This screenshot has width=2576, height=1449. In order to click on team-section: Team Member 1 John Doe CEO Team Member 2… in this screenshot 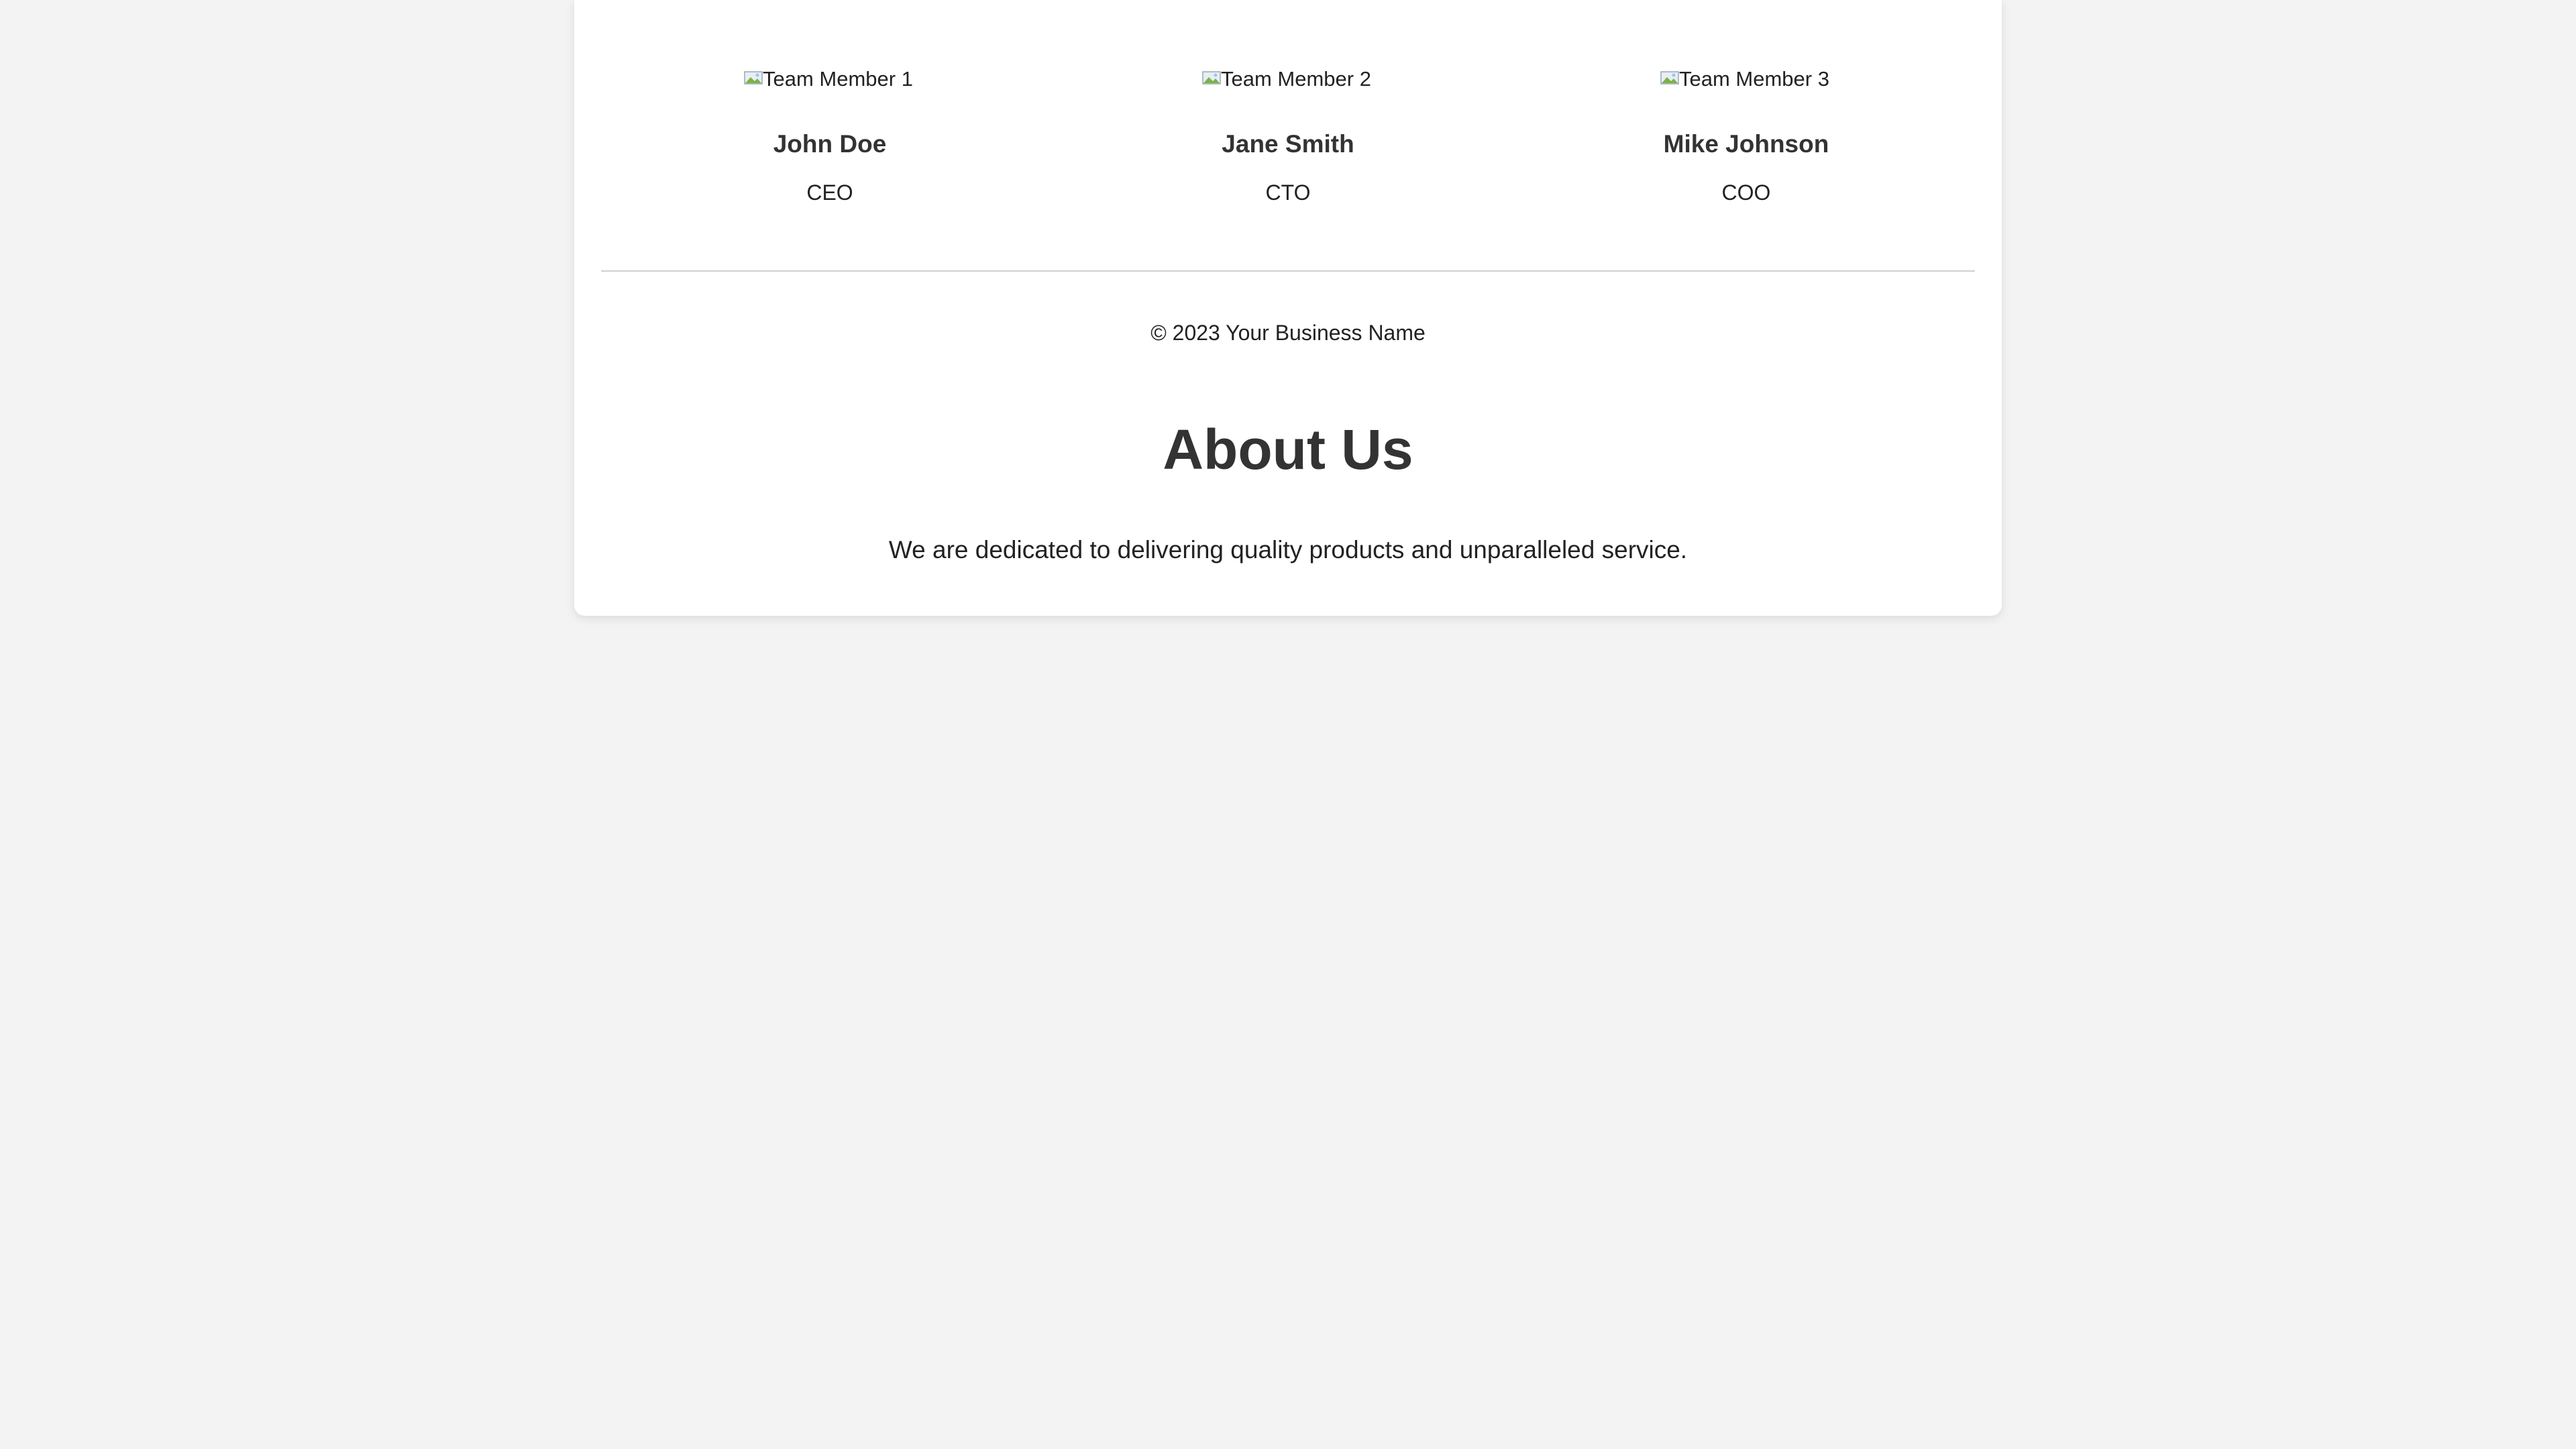, I will do `click(1288, 134)`.